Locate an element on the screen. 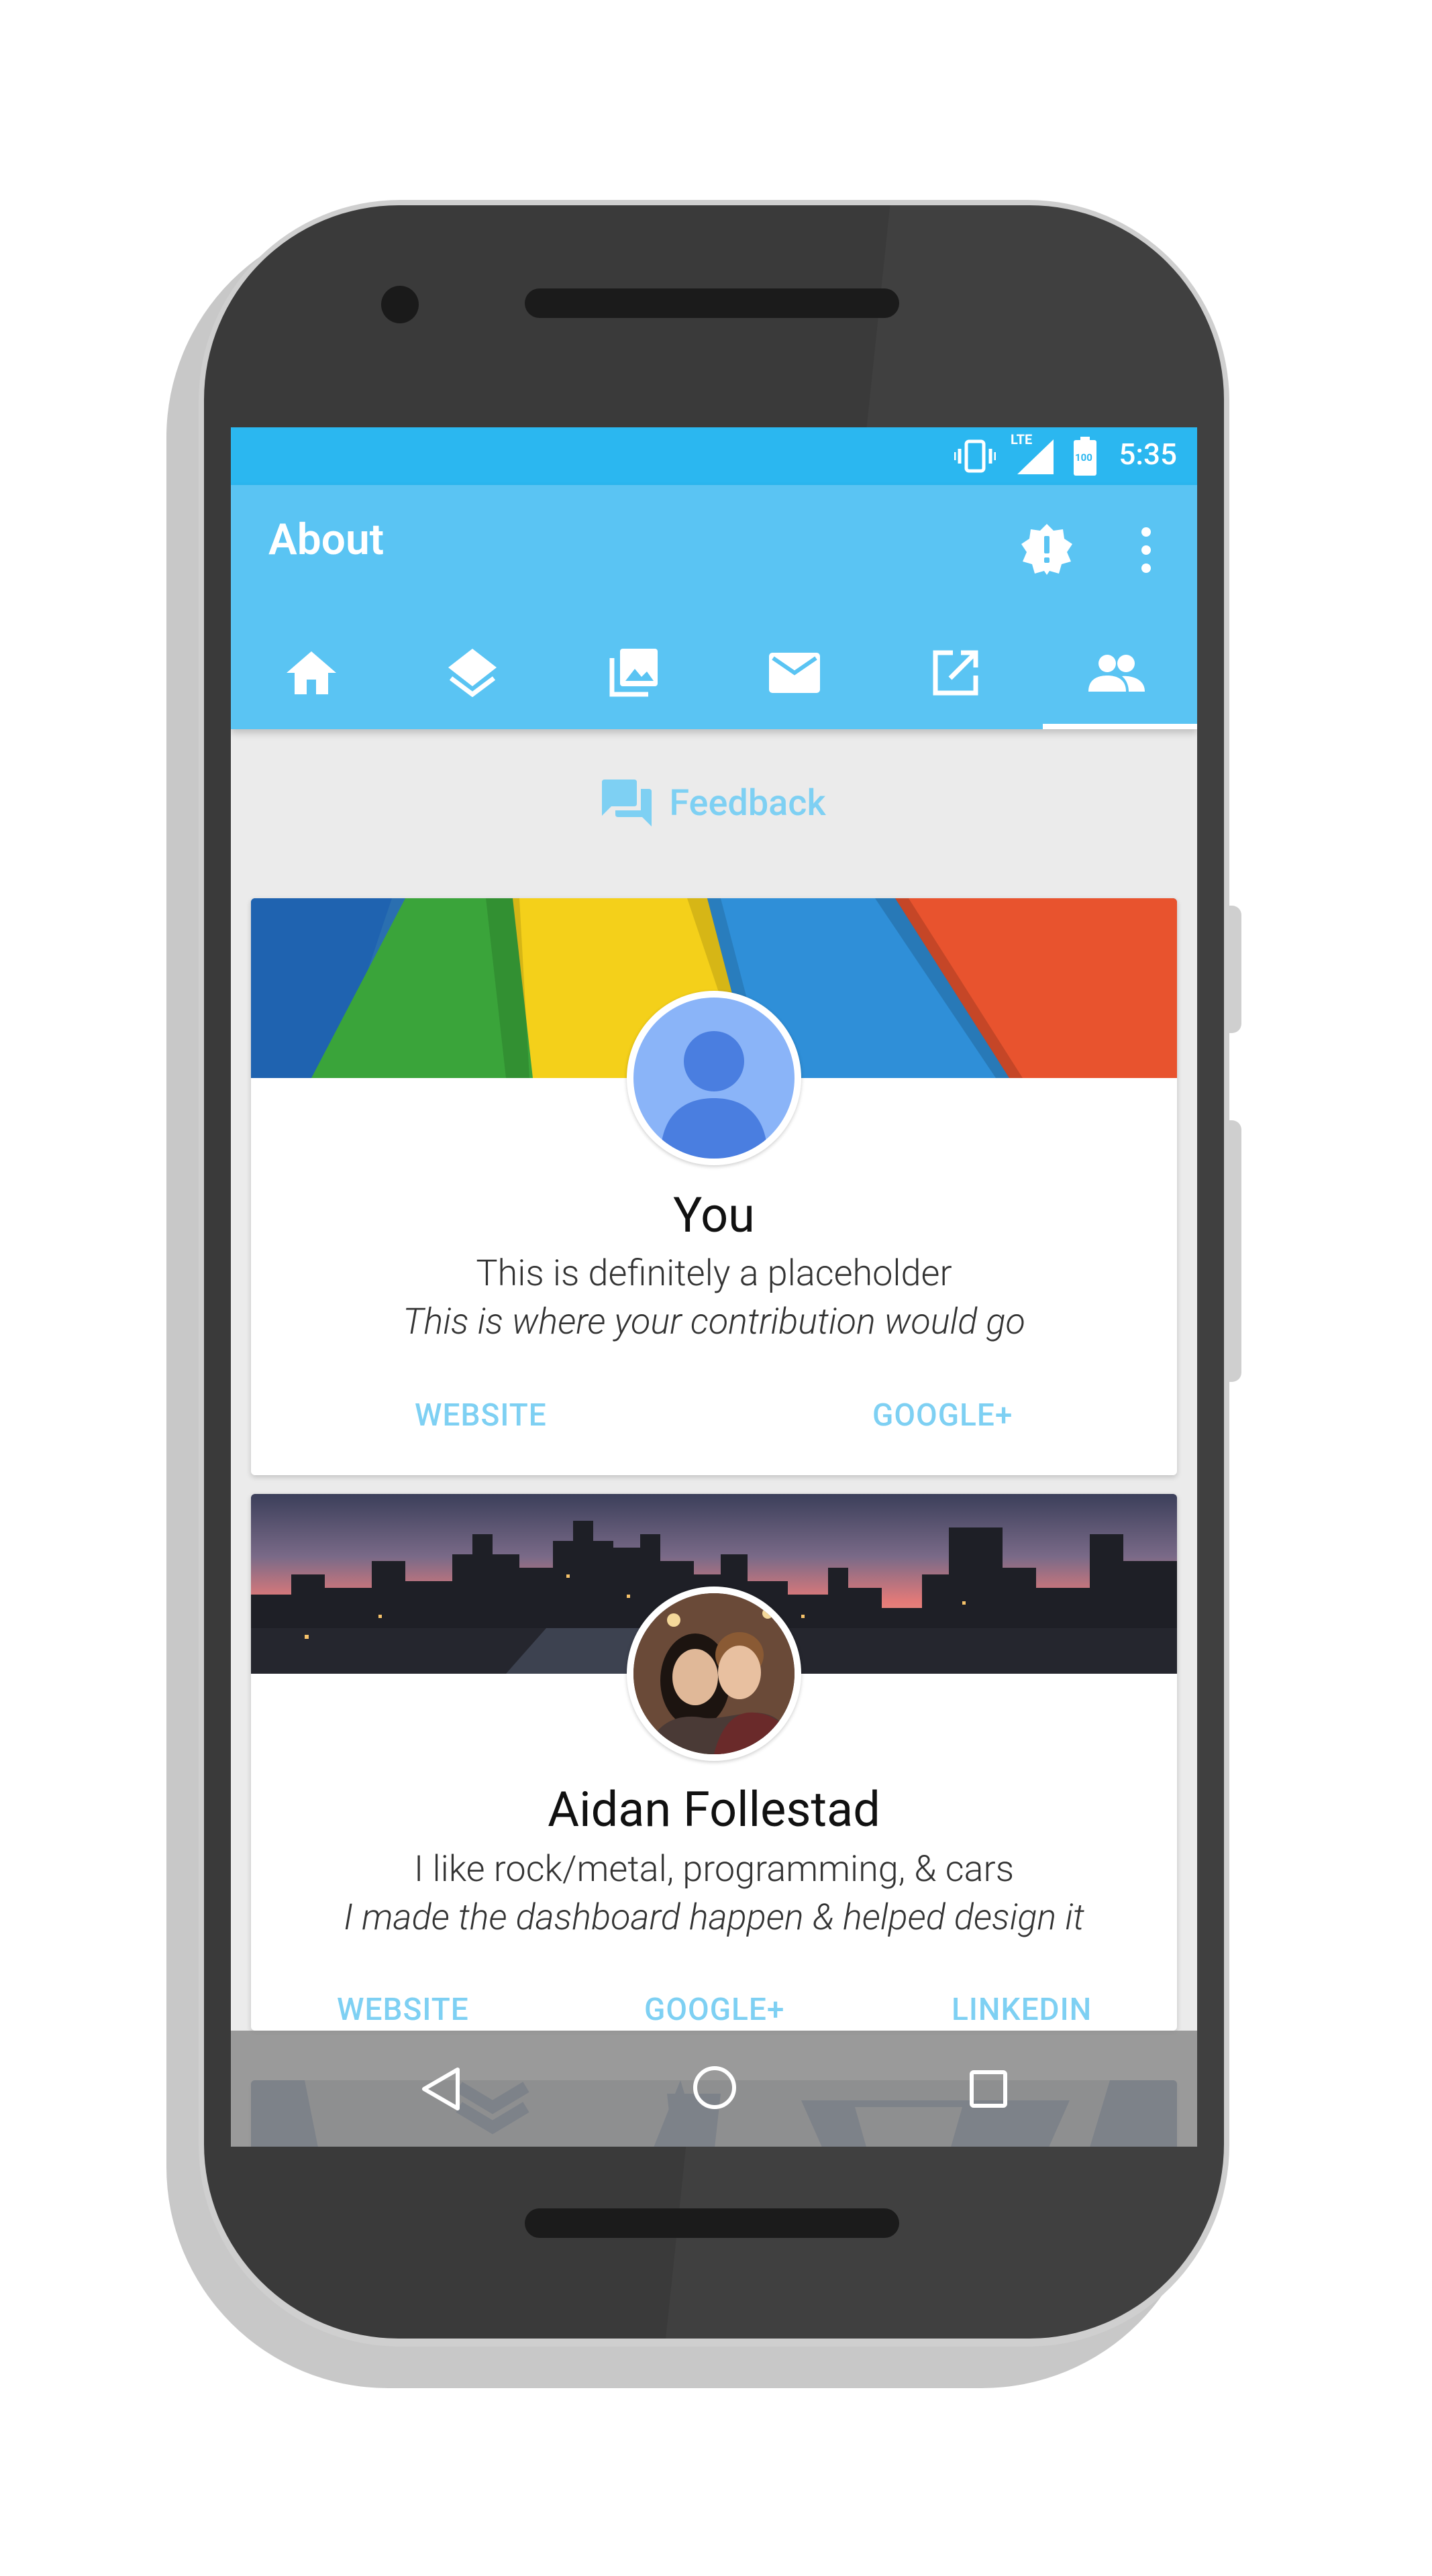  profile-photo is located at coordinates (714, 1673).